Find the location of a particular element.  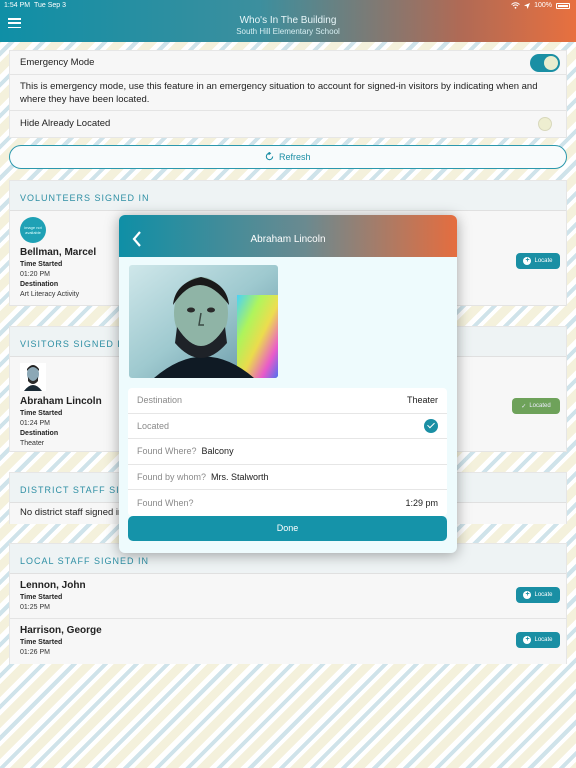

status-indicators: 100% is located at coordinates (540, 5).